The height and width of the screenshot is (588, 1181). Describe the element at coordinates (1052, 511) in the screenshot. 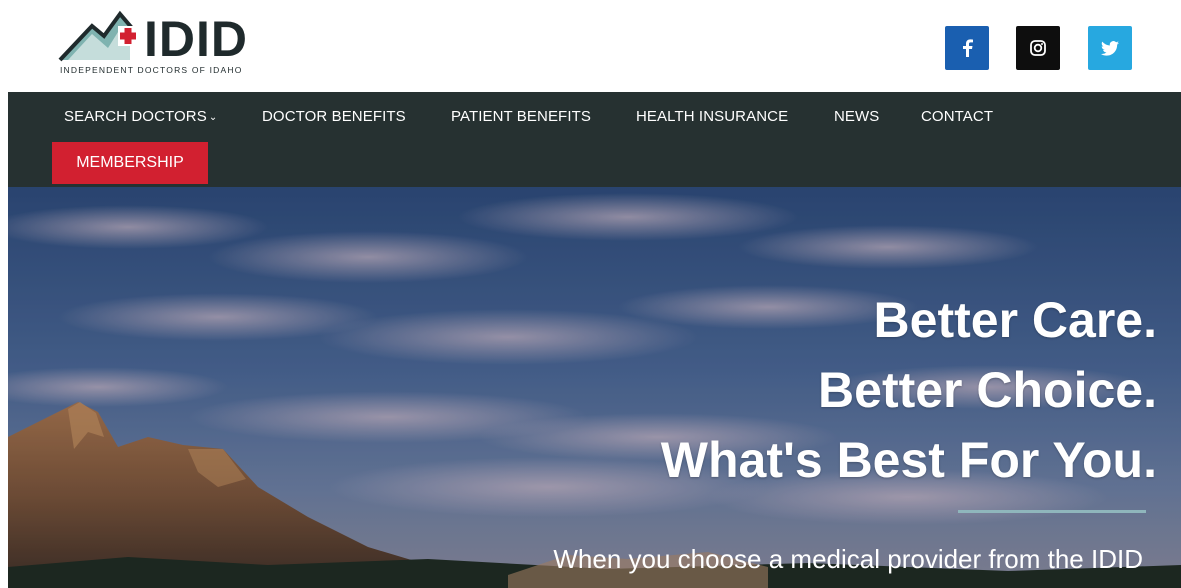

I see `hero-divider` at that location.